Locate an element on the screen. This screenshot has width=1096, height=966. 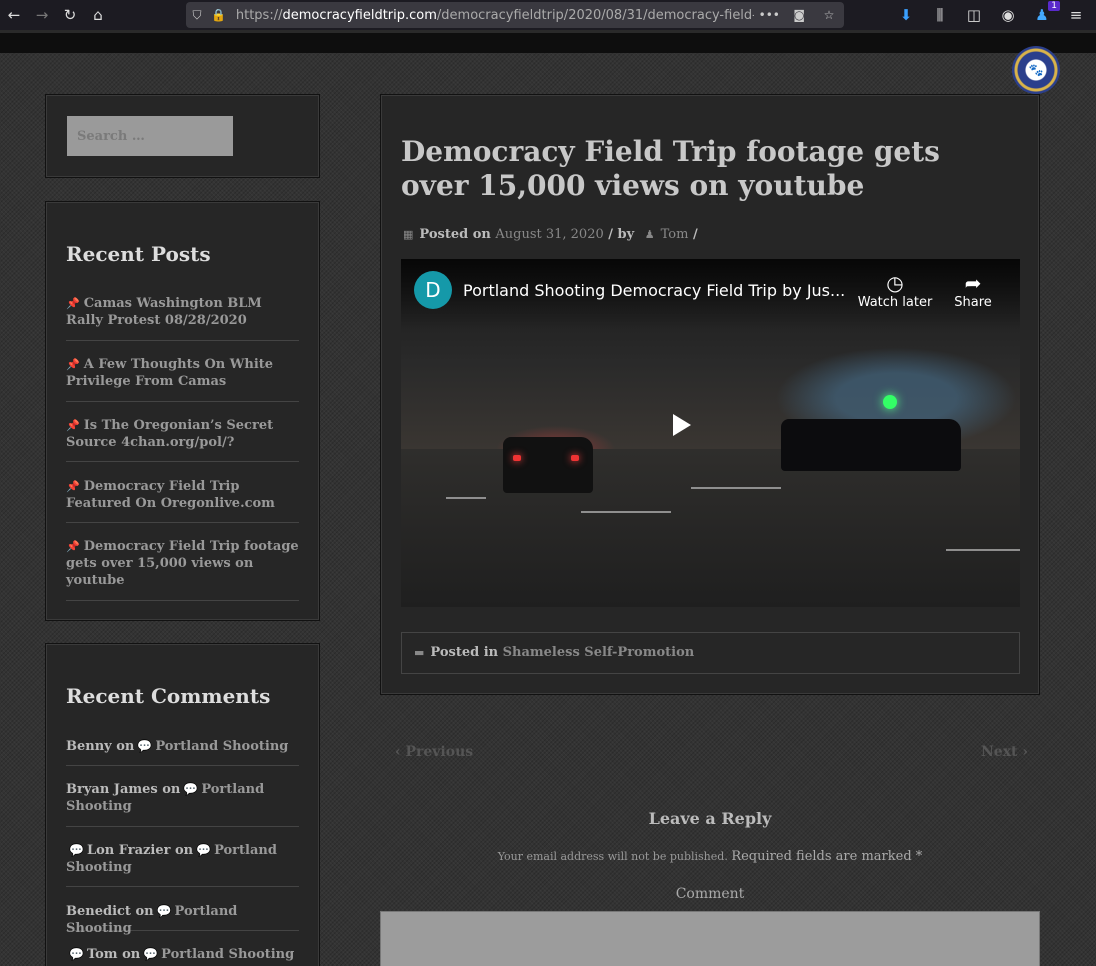
post-meta: ▦ Posted on August 31, 2020 / by ♟ Tom / is located at coordinates (550, 234).